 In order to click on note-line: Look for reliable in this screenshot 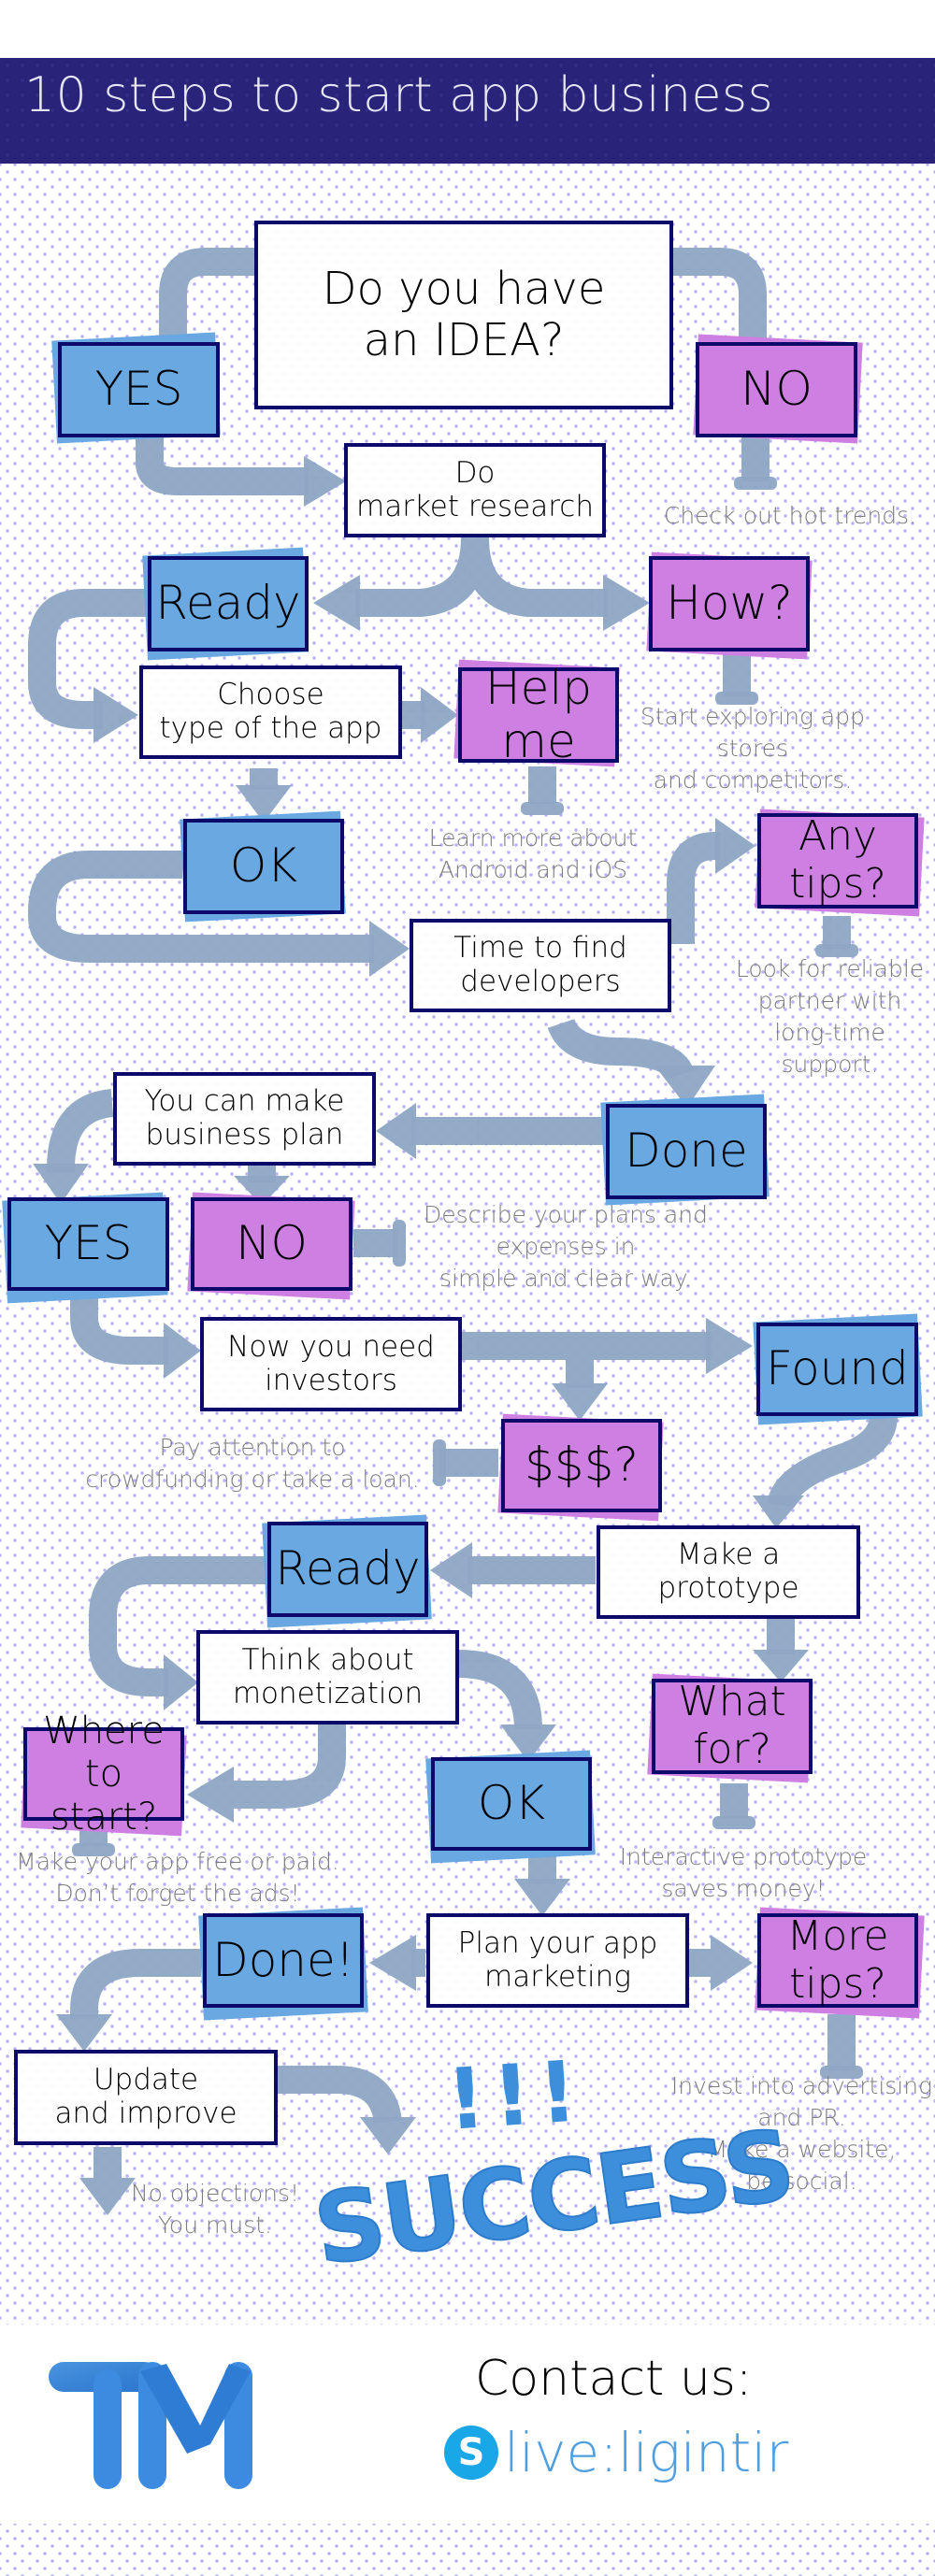, I will do `click(830, 968)`.